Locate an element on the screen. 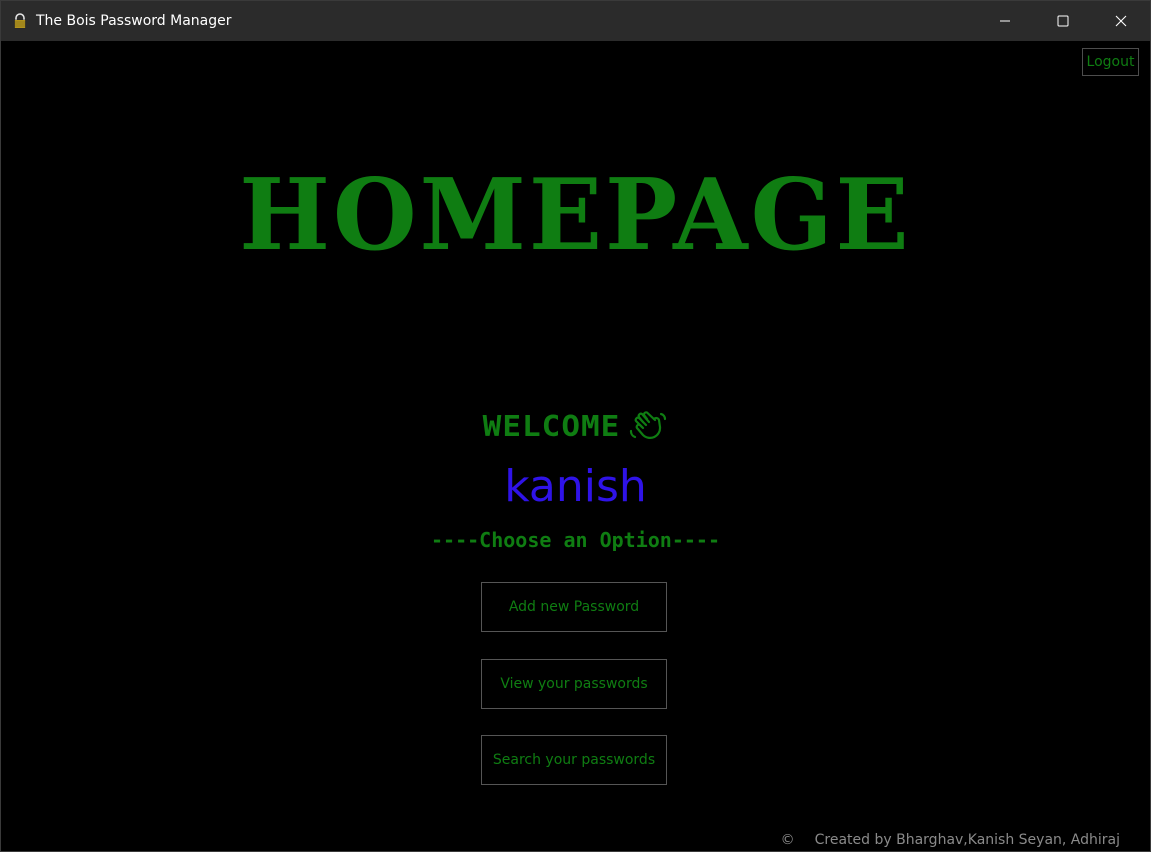 This screenshot has height=852, width=1151. waving-hand-icon is located at coordinates (648, 427).